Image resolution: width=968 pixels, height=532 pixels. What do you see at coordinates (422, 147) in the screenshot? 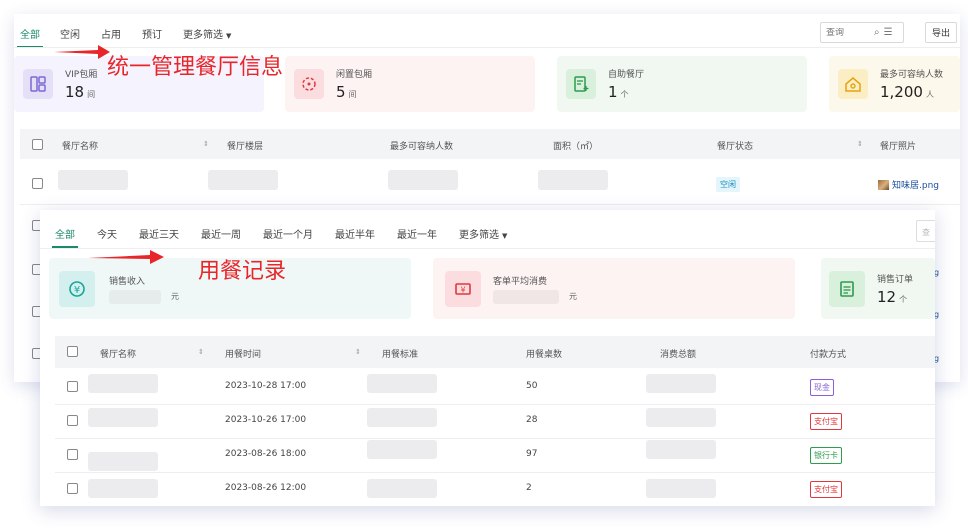
I see `col-capacity: 最多可容纳人数` at bounding box center [422, 147].